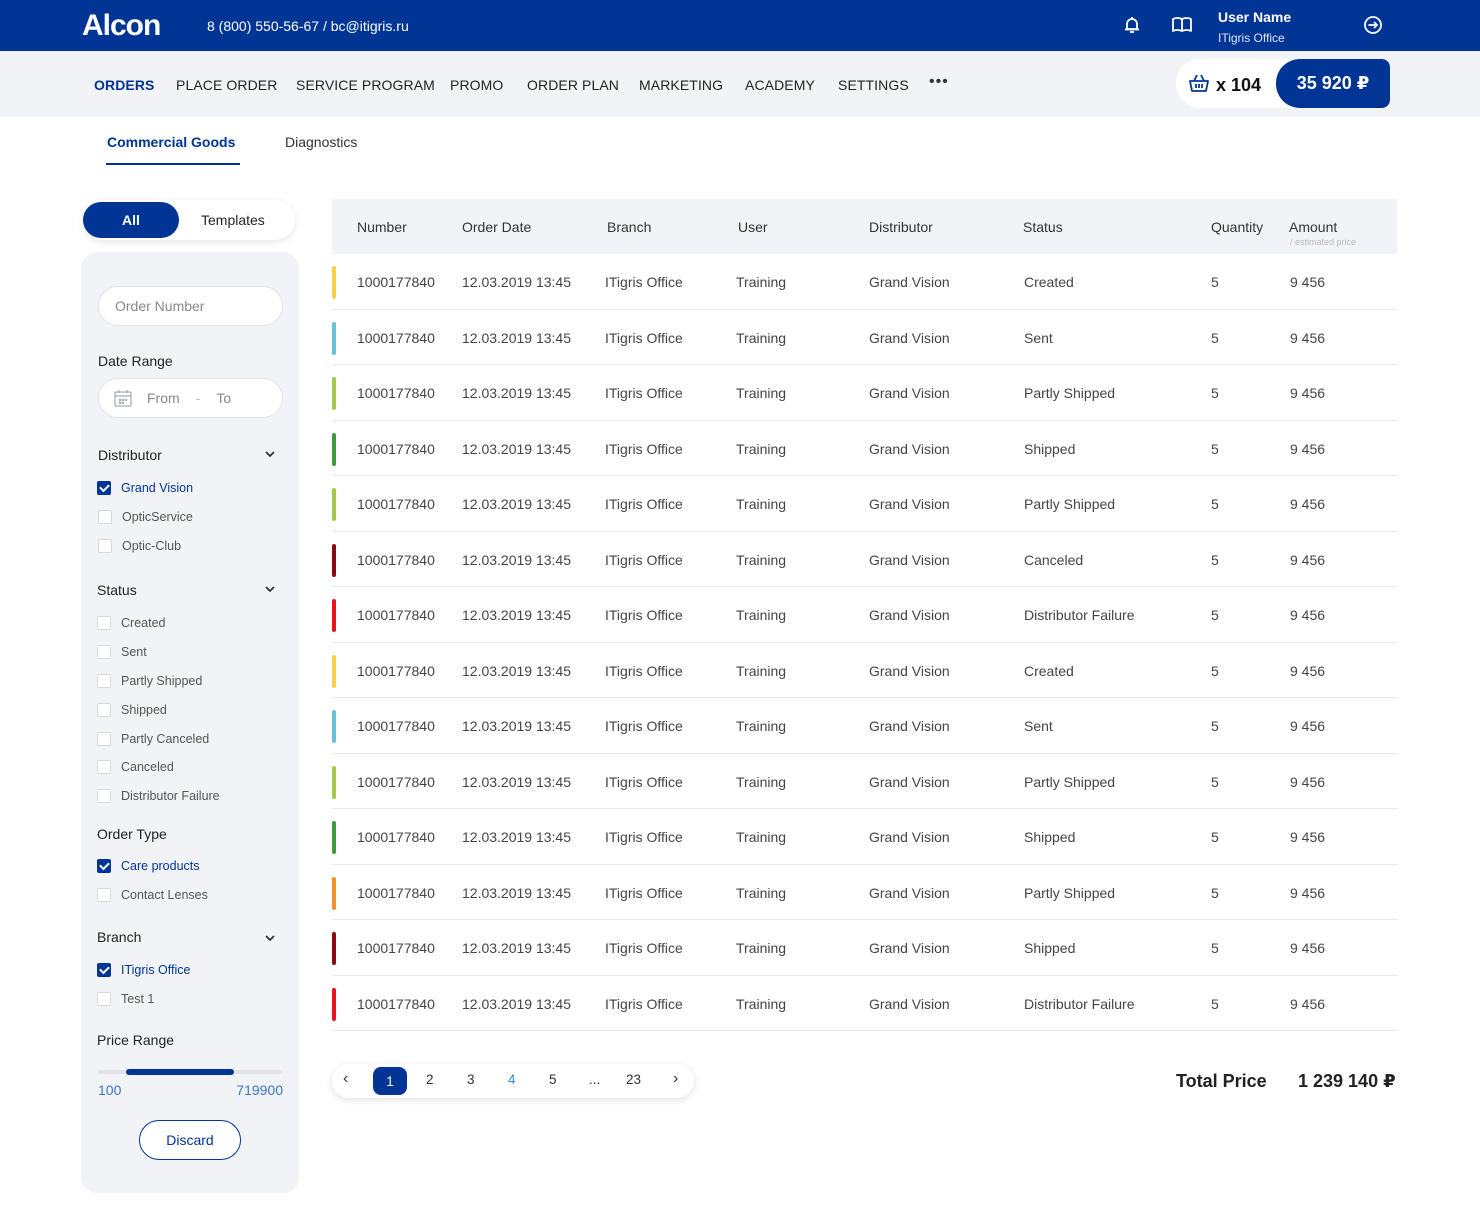 The width and height of the screenshot is (1480, 1232). What do you see at coordinates (1251, 38) in the screenshot?
I see `user-office: ITigris Office` at bounding box center [1251, 38].